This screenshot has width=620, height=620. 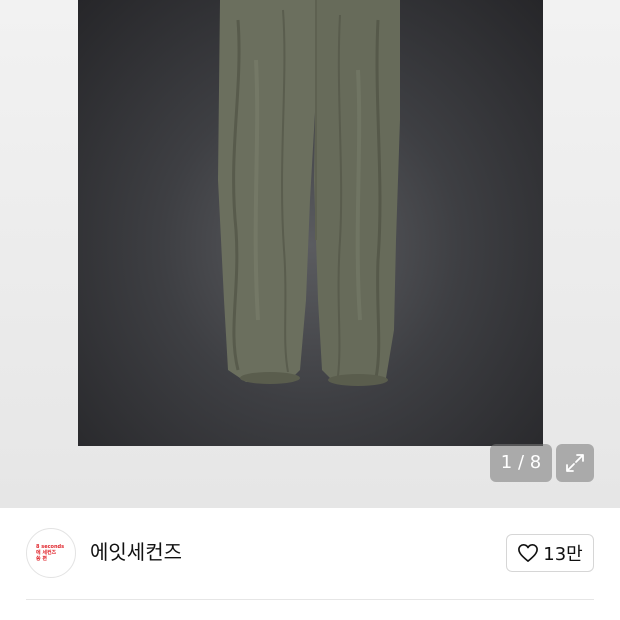 I want to click on divider, so click(x=310, y=599).